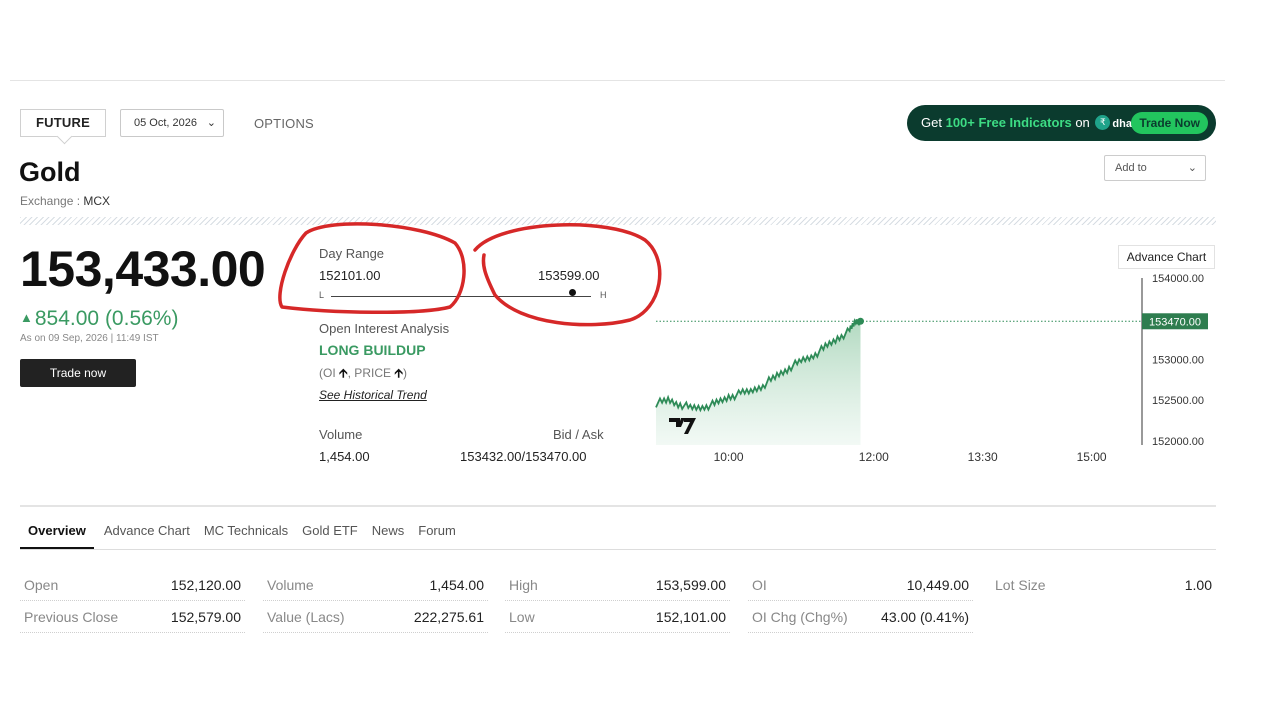 This screenshot has height=720, width=1280. I want to click on add-to-label: Add to, so click(1131, 168).